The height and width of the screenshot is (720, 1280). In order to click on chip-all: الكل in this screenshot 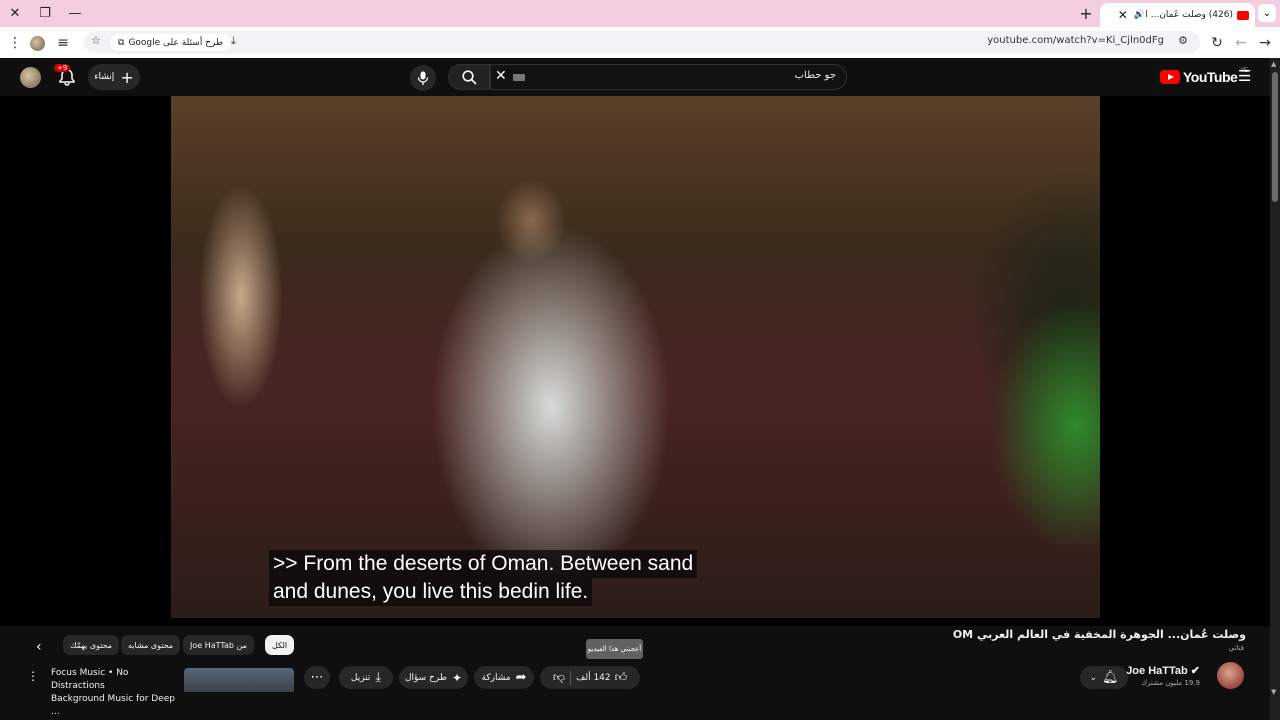, I will do `click(280, 645)`.